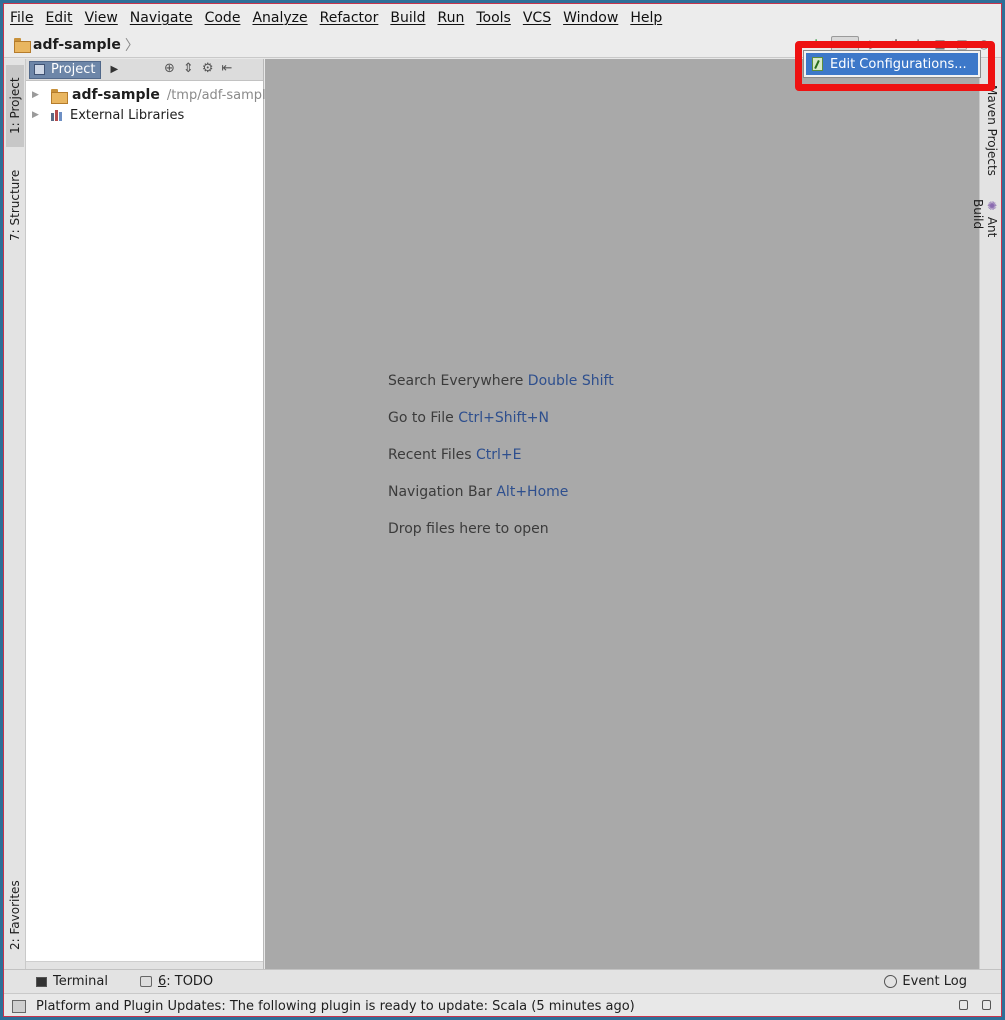 Image resolution: width=1005 pixels, height=1020 pixels. What do you see at coordinates (220, 95) in the screenshot?
I see `tree-project-path: /tmp/adf-sample` at bounding box center [220, 95].